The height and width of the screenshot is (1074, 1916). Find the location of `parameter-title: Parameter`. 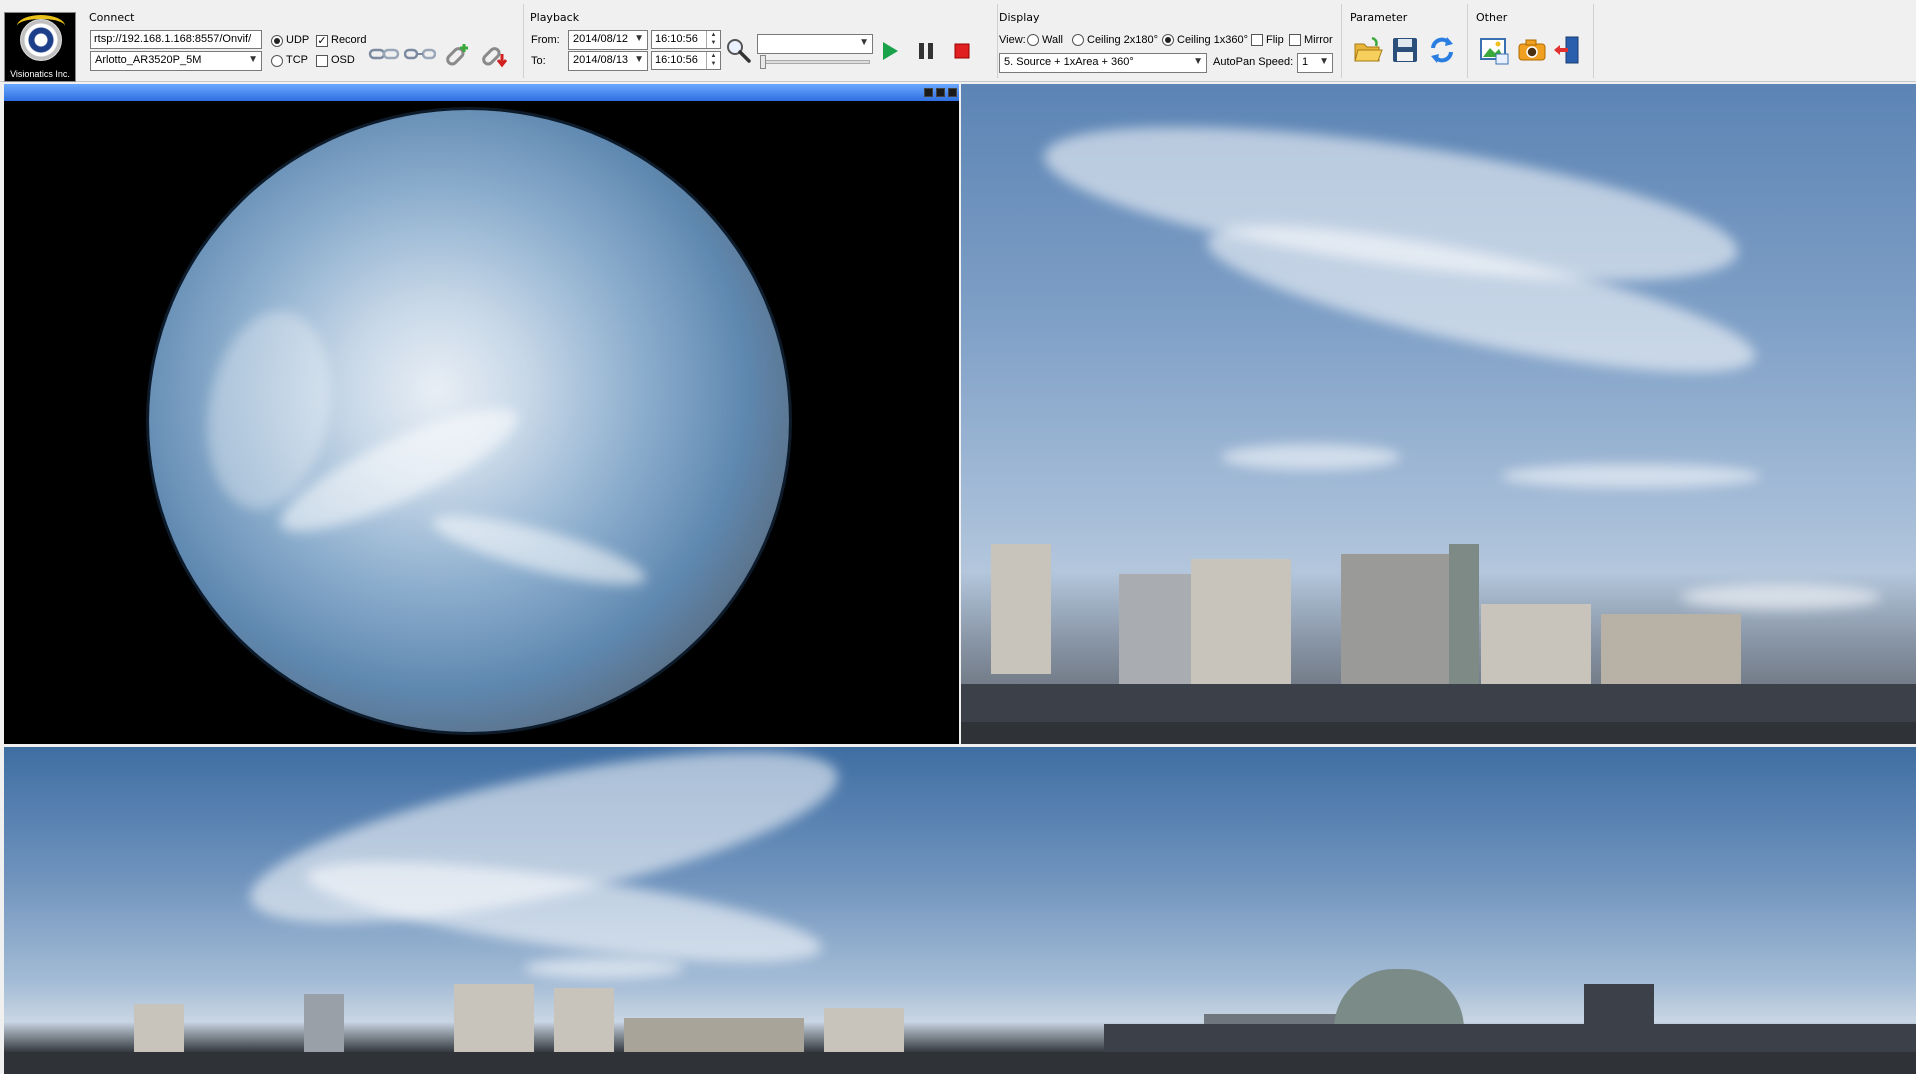

parameter-title: Parameter is located at coordinates (1379, 17).